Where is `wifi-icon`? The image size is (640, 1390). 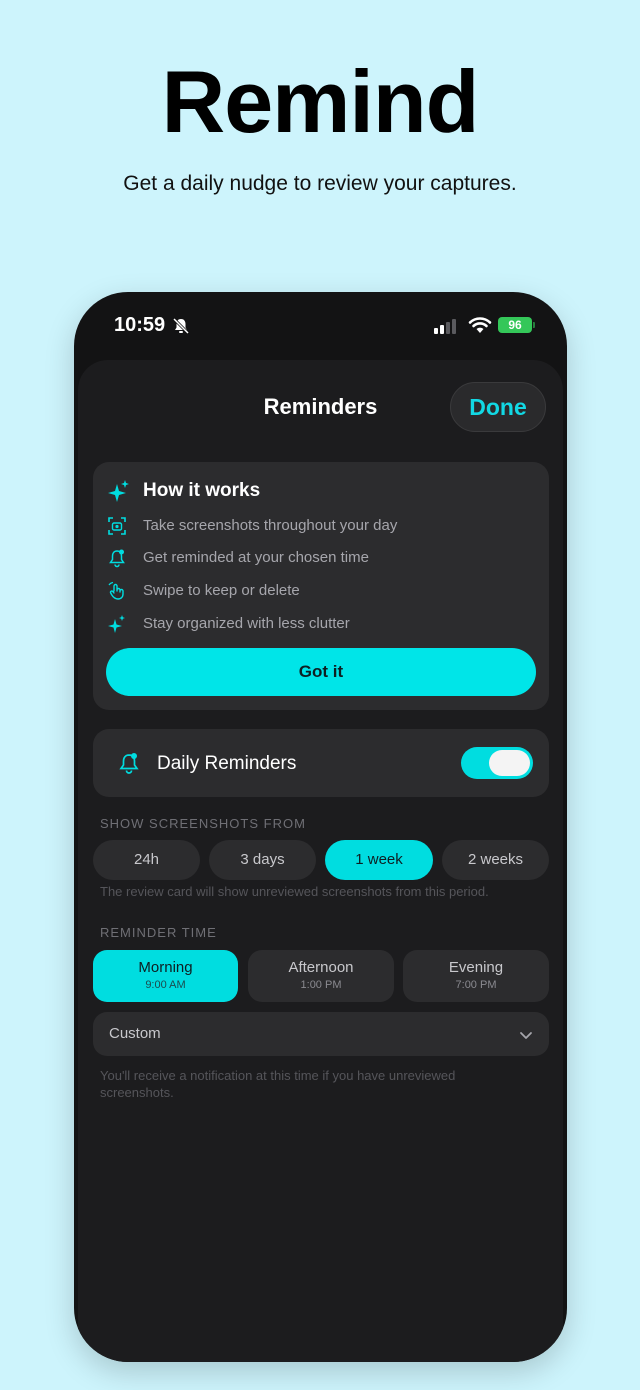
wifi-icon is located at coordinates (480, 327).